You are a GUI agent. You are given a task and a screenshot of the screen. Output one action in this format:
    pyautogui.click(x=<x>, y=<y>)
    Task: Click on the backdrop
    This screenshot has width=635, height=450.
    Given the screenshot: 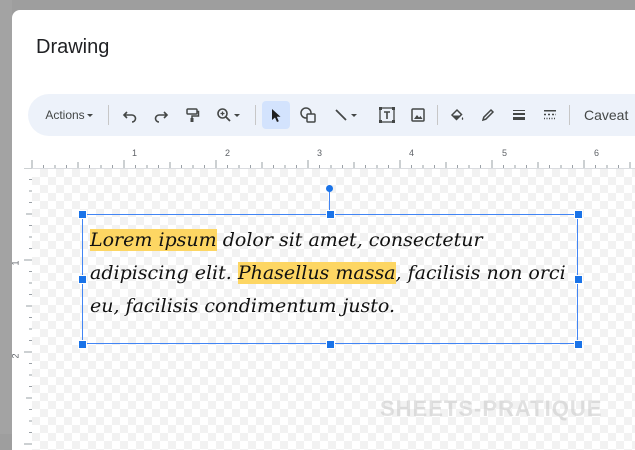 What is the action you would take?
    pyautogui.click(x=6, y=217)
    